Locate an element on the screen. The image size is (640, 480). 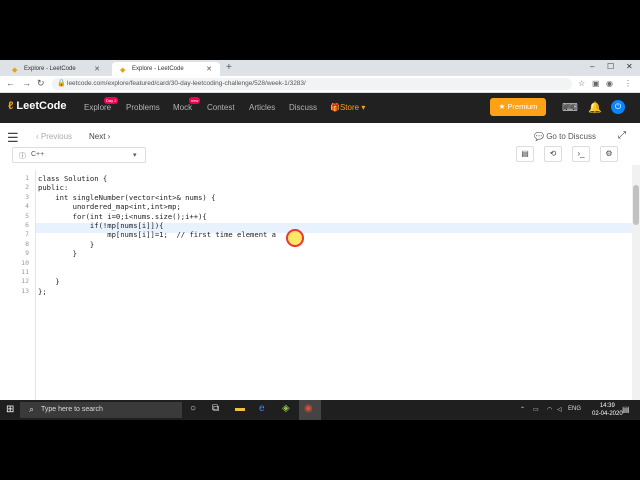
line-number: 9 is located at coordinates (27, 253).